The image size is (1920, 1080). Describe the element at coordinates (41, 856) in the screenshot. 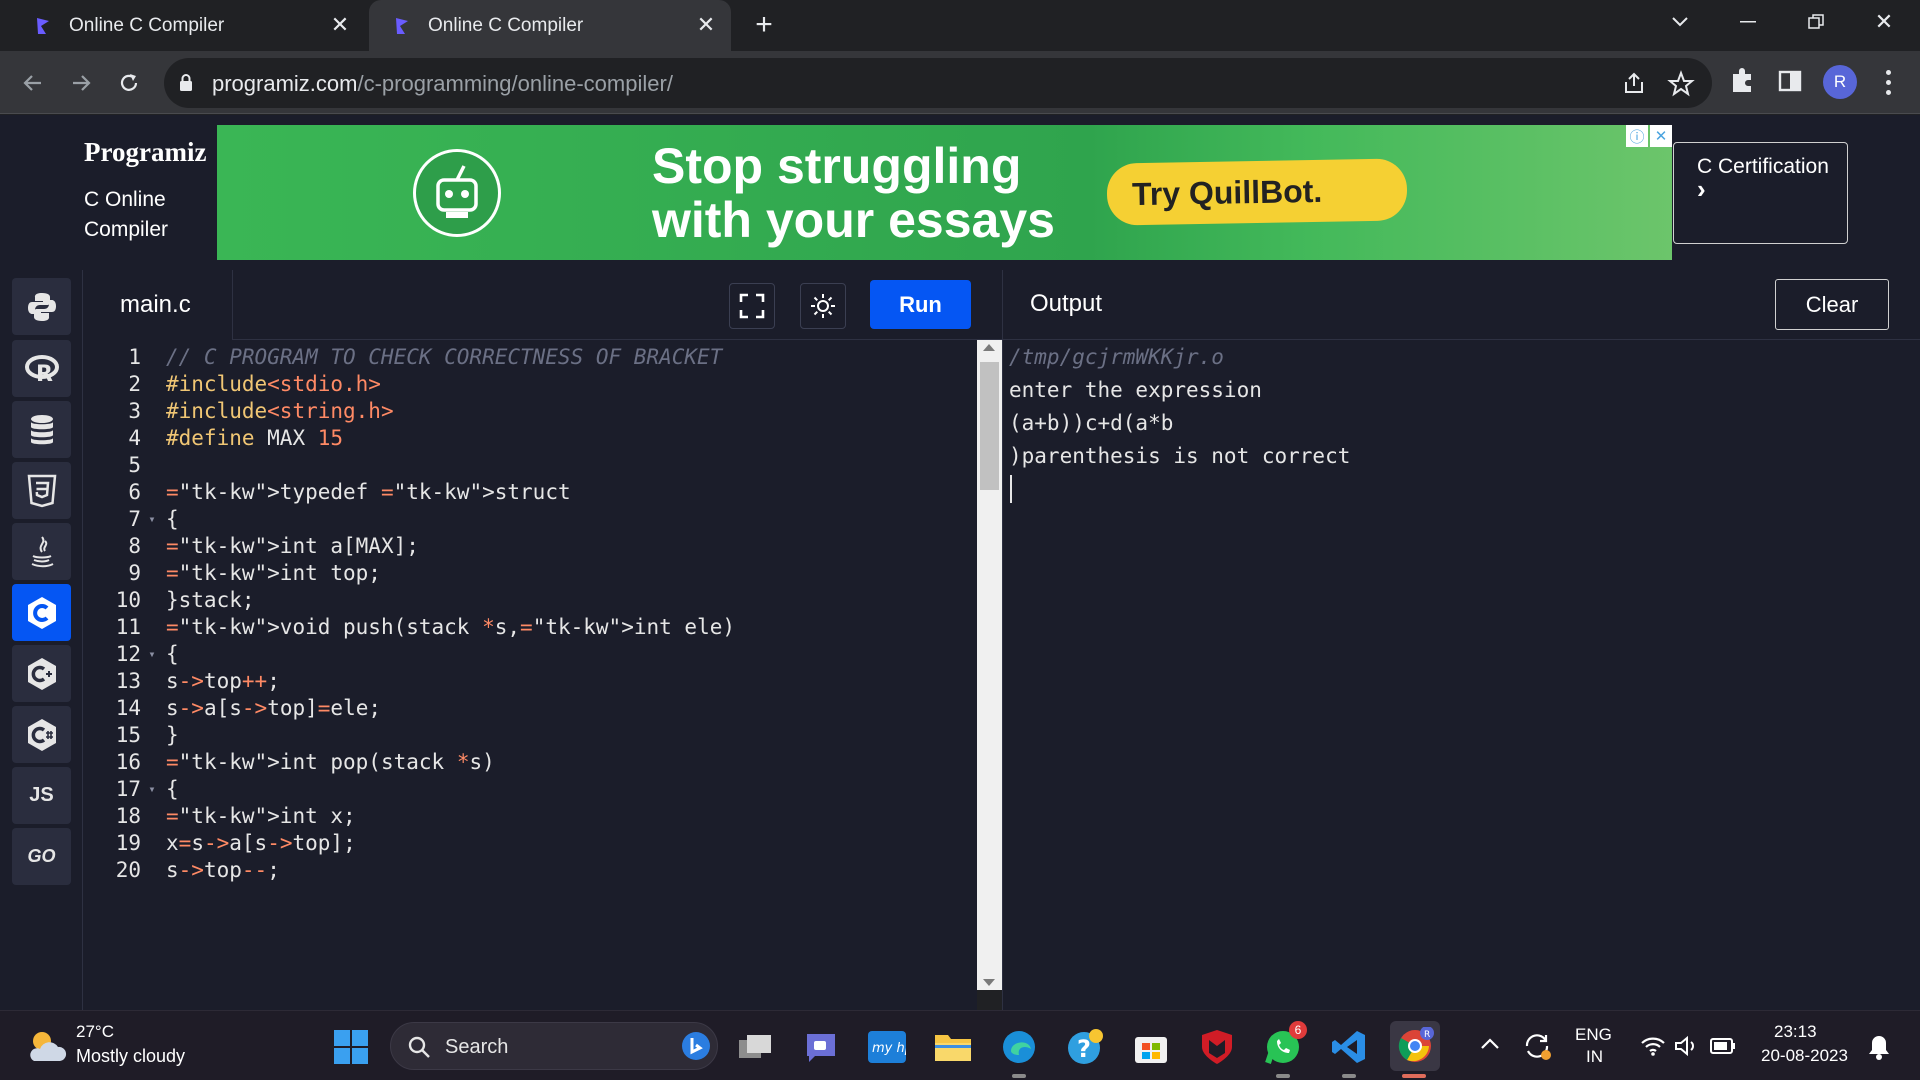

I see `go-language-button: GO` at that location.